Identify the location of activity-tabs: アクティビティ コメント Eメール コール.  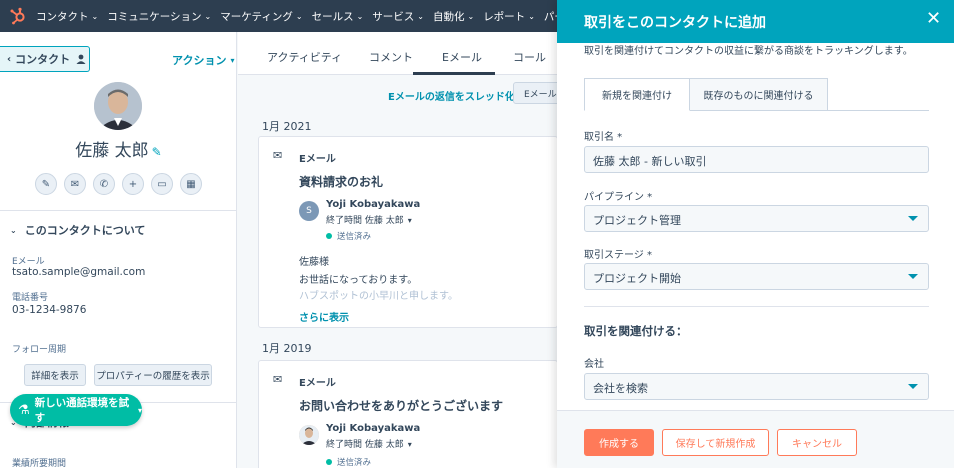
(398, 53).